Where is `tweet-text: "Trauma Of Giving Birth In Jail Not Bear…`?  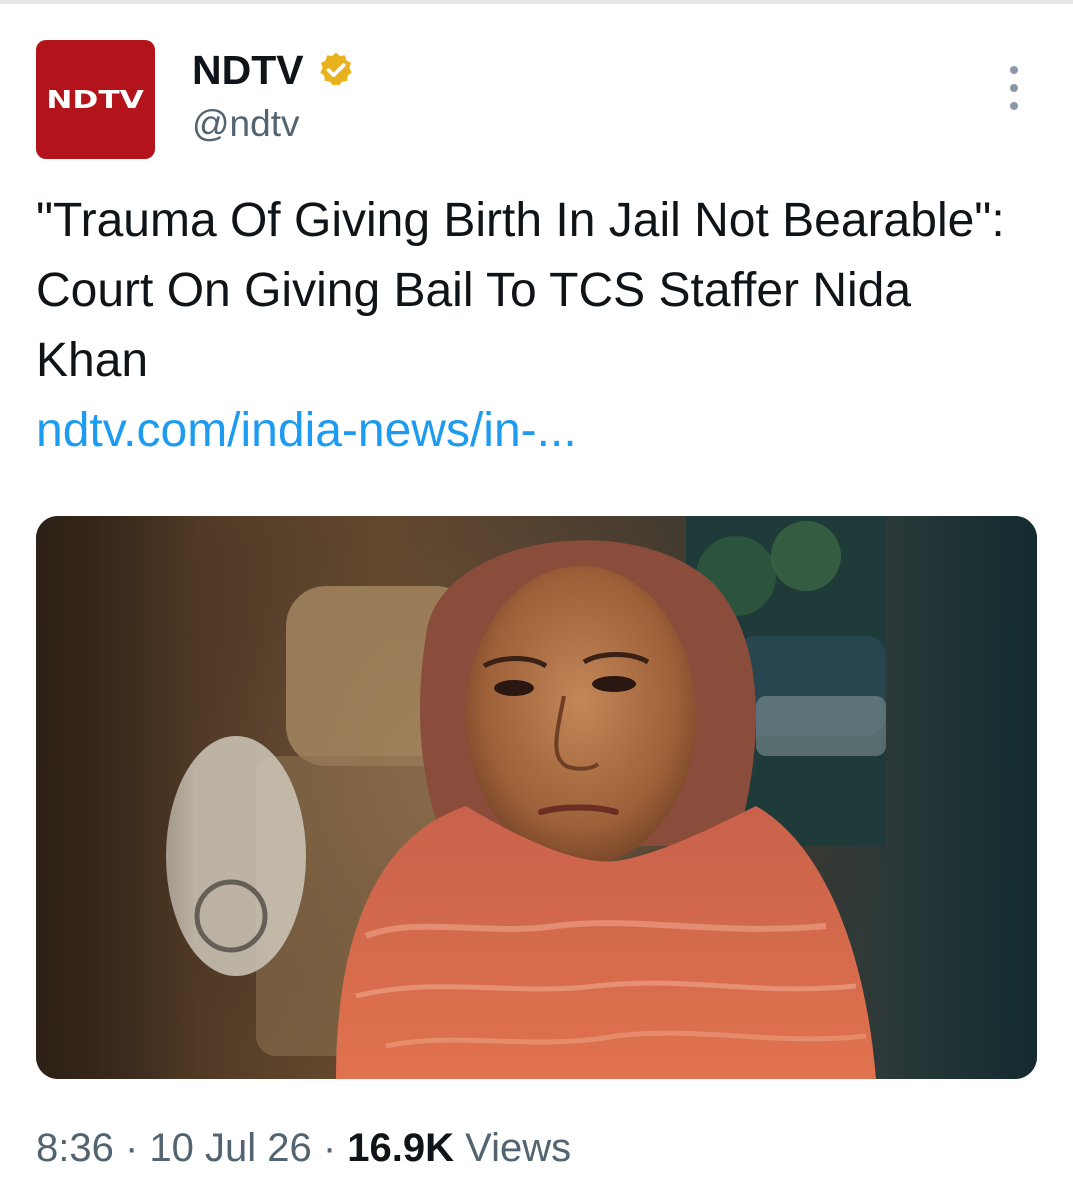 tweet-text: "Trauma Of Giving Birth In Jail Not Bear… is located at coordinates (520, 290).